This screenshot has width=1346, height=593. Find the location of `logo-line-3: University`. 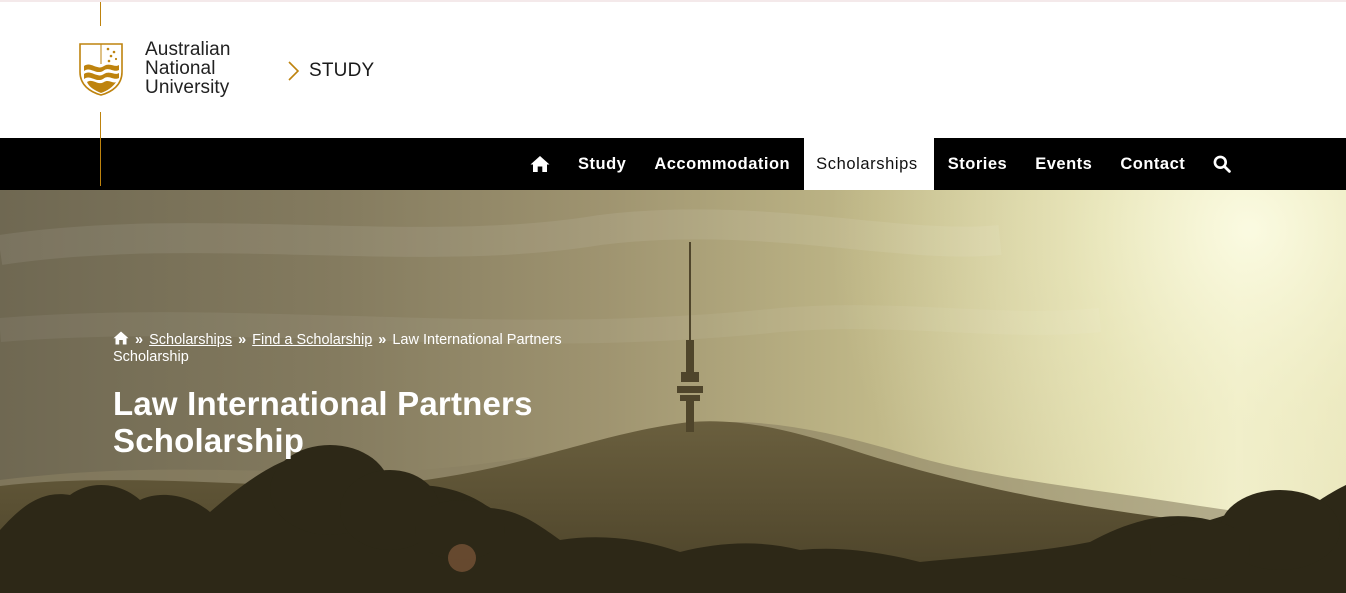

logo-line-3: University is located at coordinates (187, 87).